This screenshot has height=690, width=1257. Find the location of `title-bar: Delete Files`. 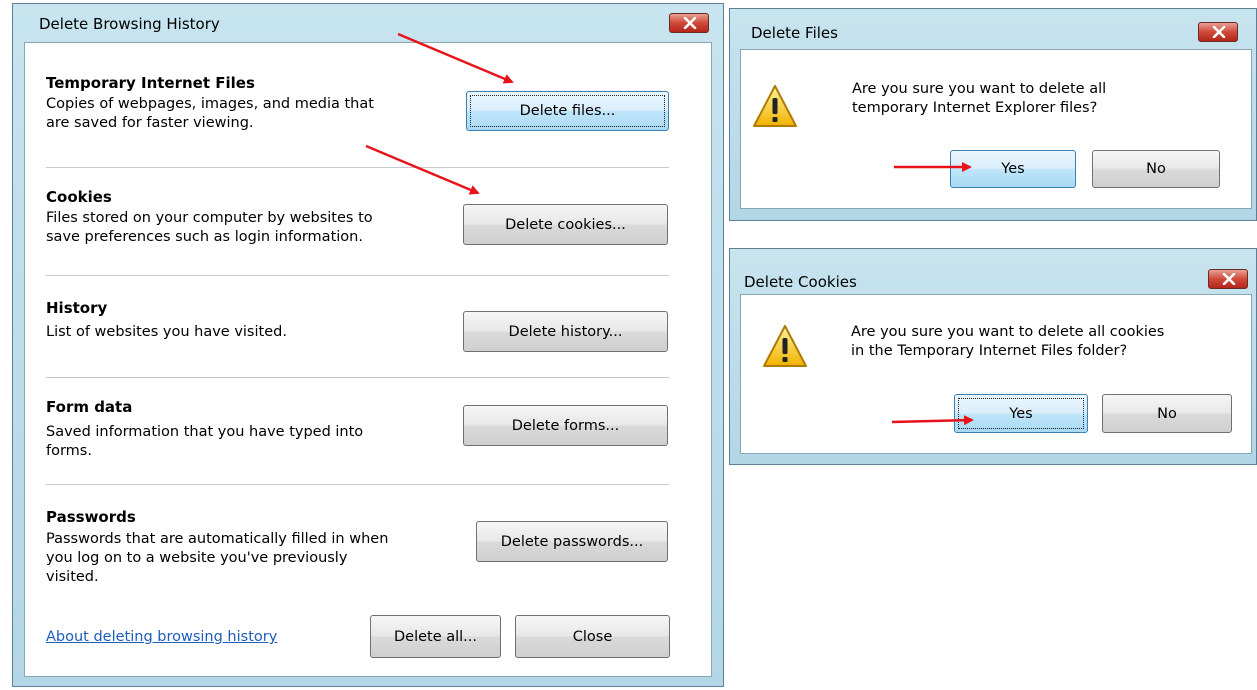

title-bar: Delete Files is located at coordinates (993, 28).